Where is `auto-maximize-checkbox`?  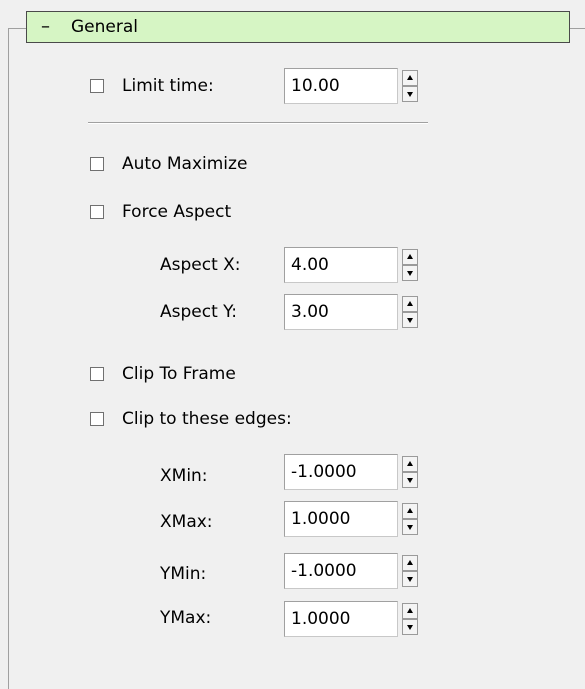
auto-maximize-checkbox is located at coordinates (97, 164).